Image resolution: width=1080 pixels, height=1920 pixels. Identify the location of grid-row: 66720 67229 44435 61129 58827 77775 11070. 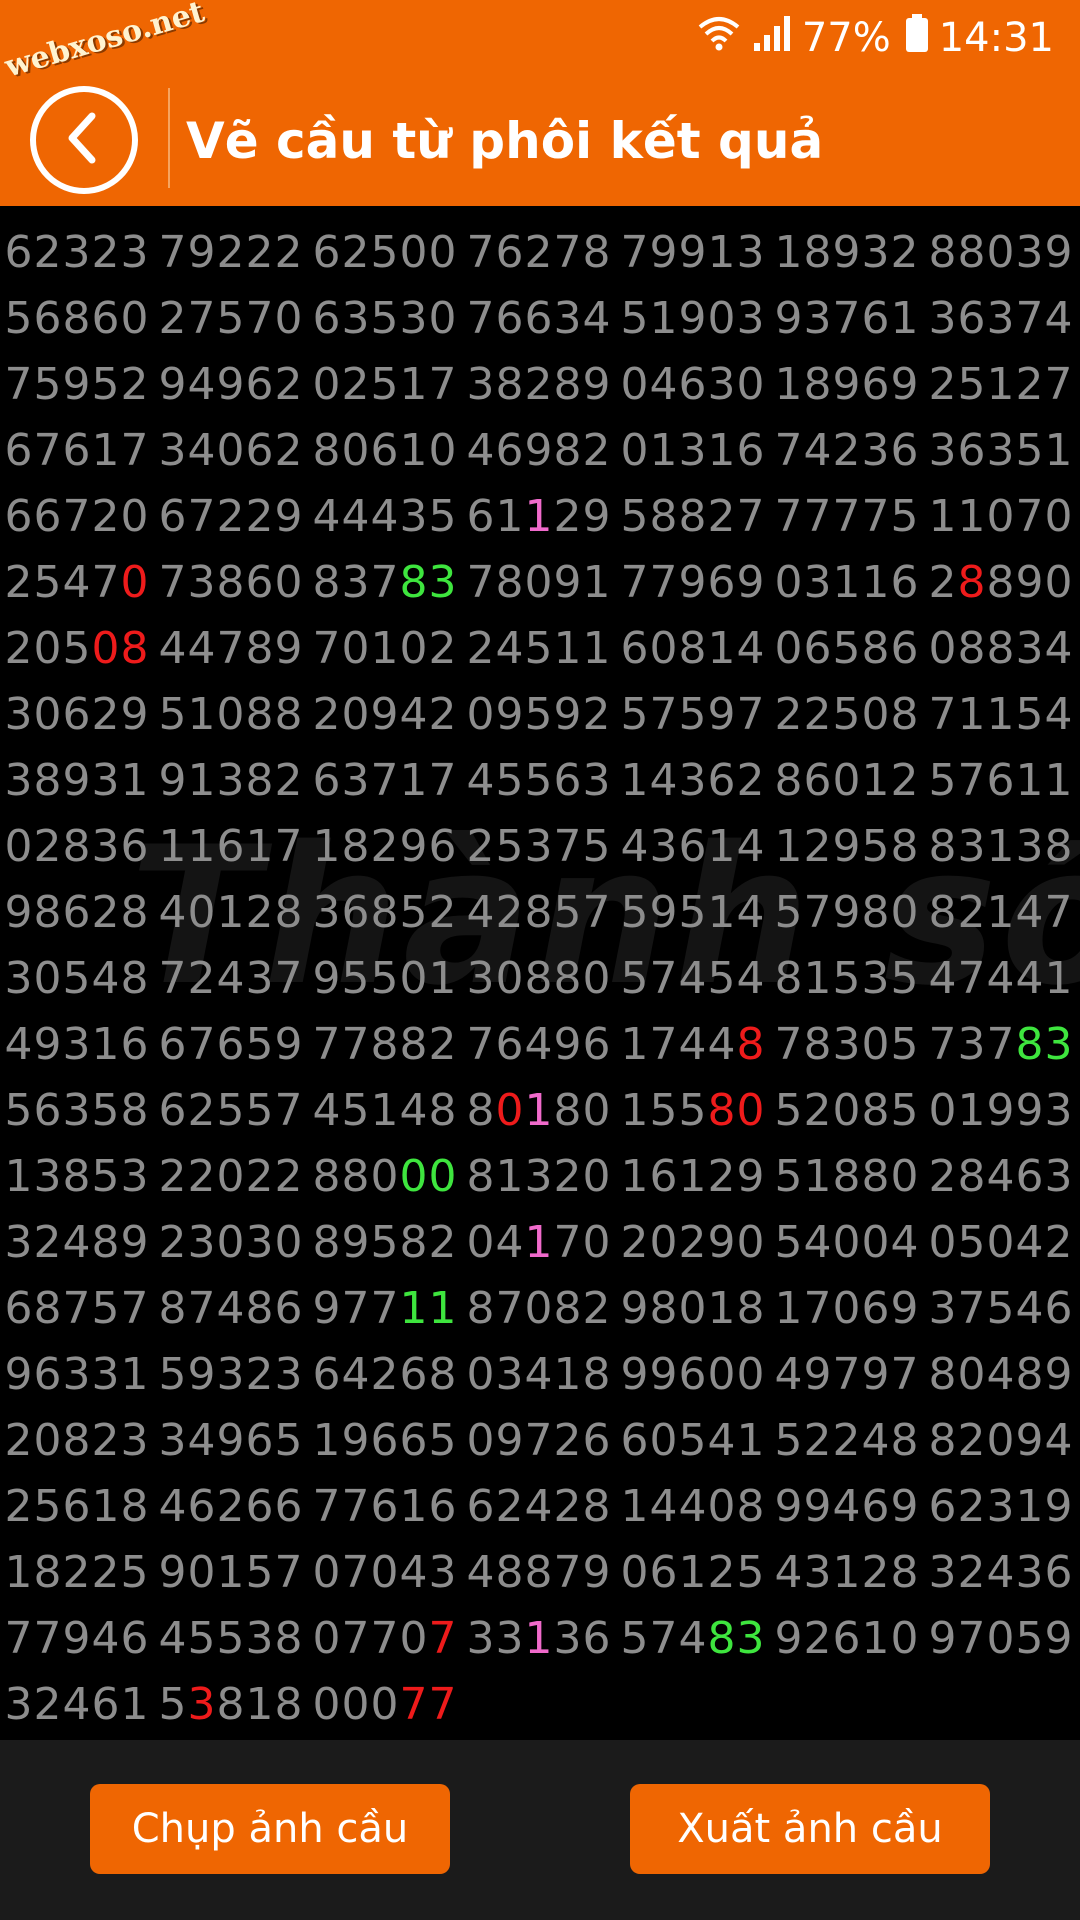
(540, 517).